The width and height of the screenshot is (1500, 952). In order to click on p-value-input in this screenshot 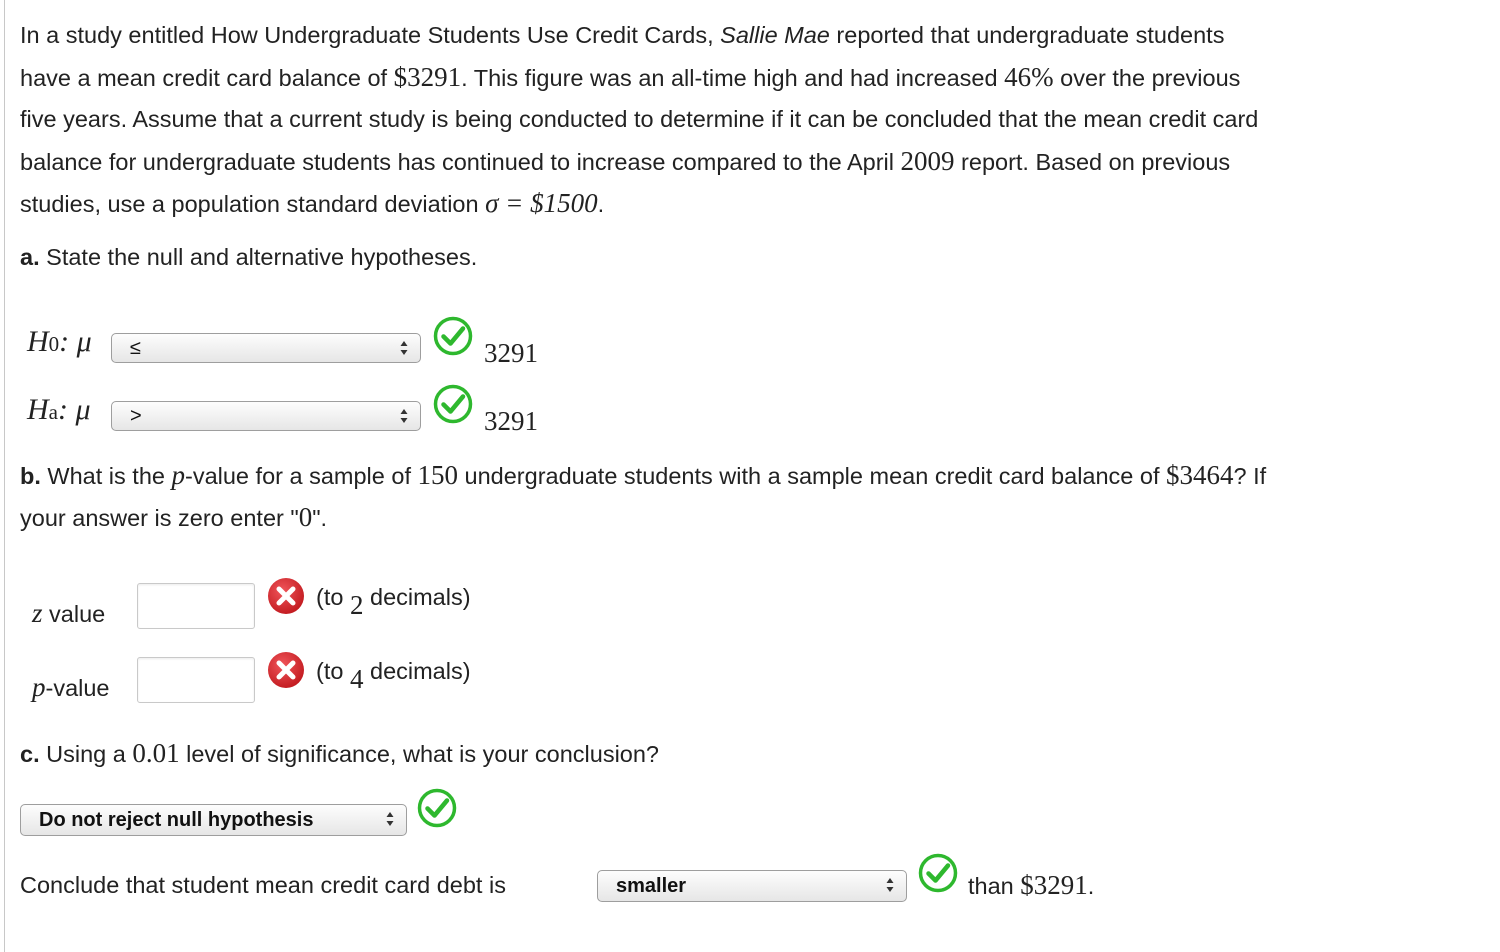, I will do `click(196, 680)`.